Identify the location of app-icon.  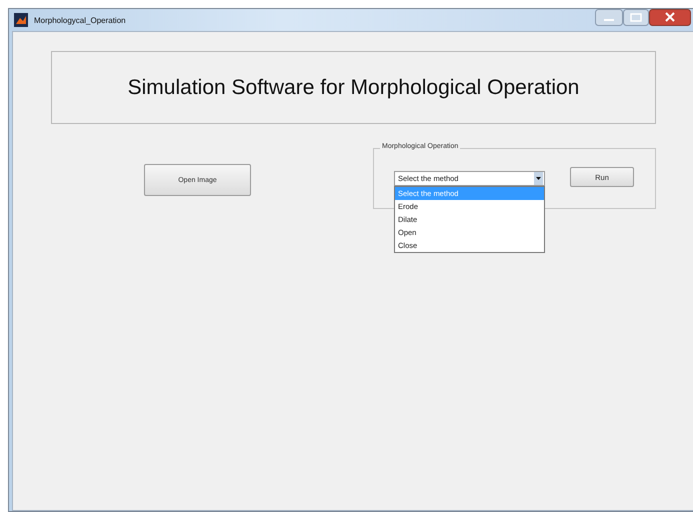
(21, 20).